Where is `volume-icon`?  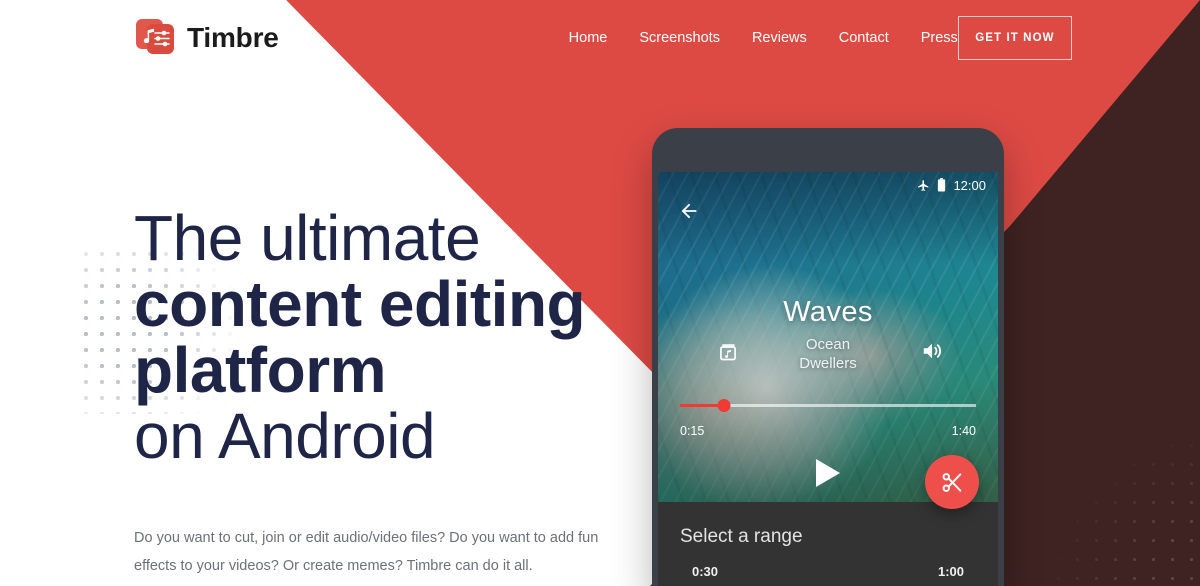 volume-icon is located at coordinates (932, 351).